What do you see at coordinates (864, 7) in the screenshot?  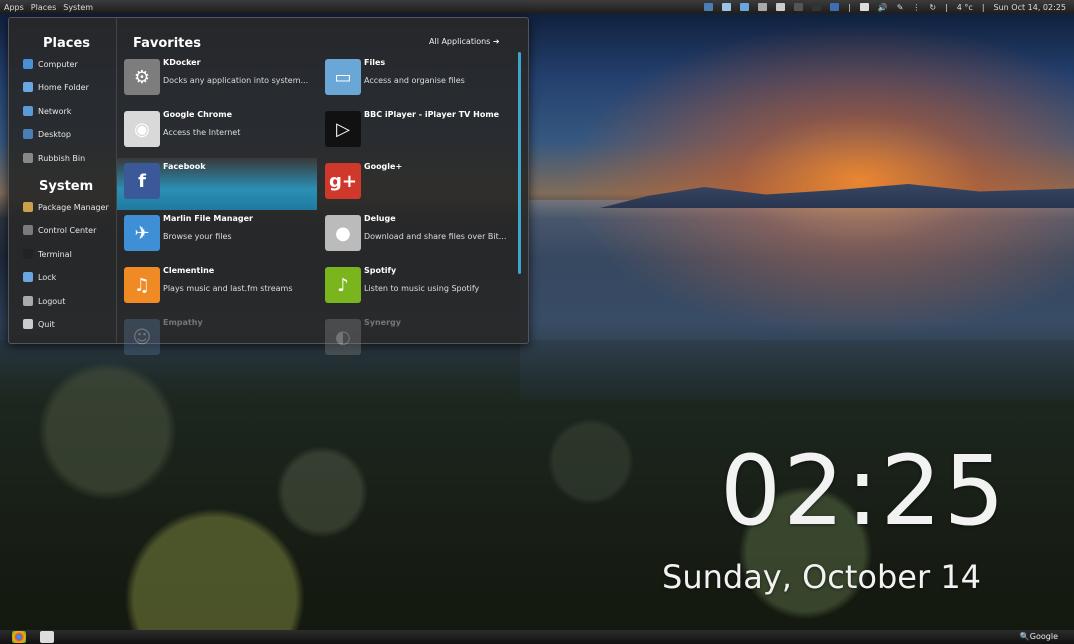 I see `mail-icon` at bounding box center [864, 7].